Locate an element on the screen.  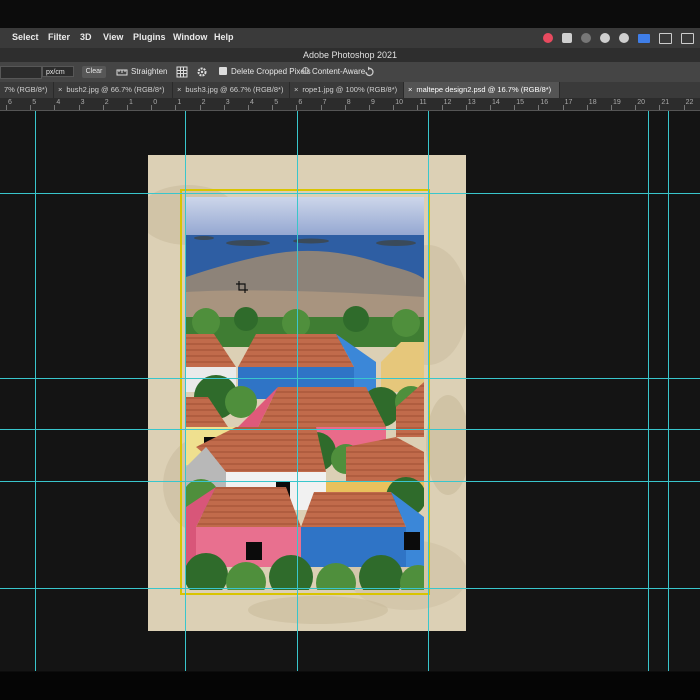
menu-filter: Filter is located at coordinates (59, 37).